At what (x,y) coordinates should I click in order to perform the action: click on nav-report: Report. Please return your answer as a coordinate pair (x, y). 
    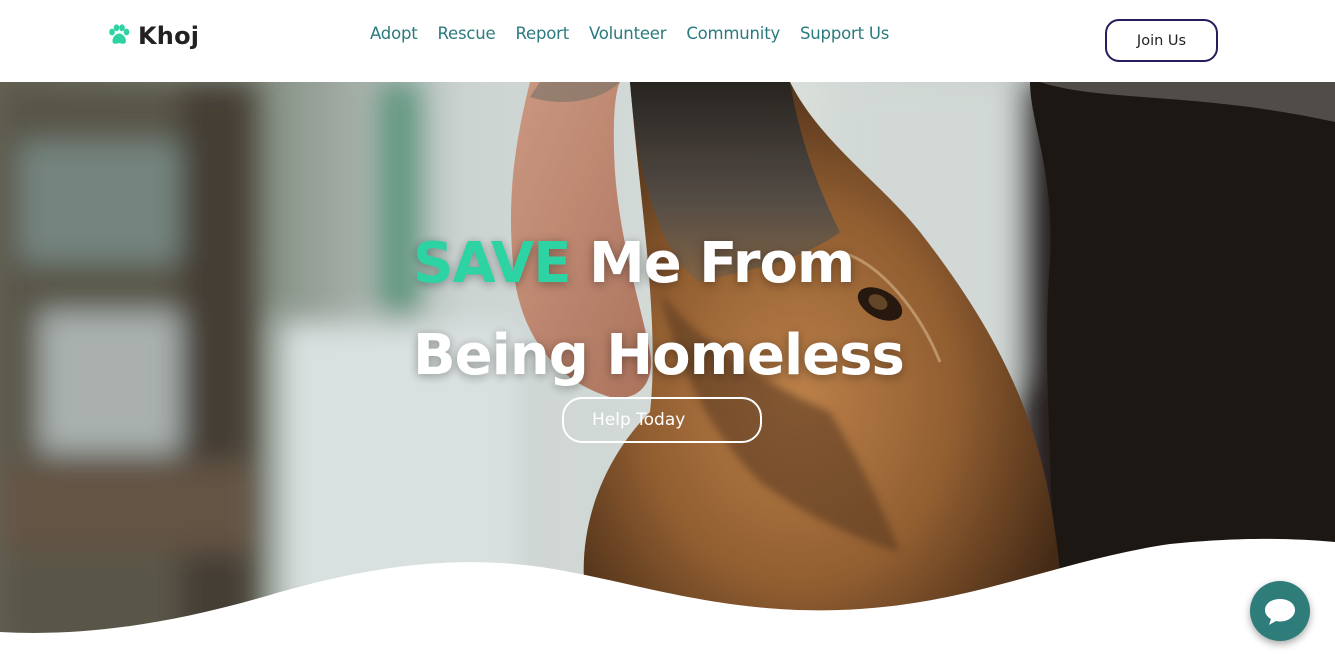
    Looking at the image, I should click on (542, 33).